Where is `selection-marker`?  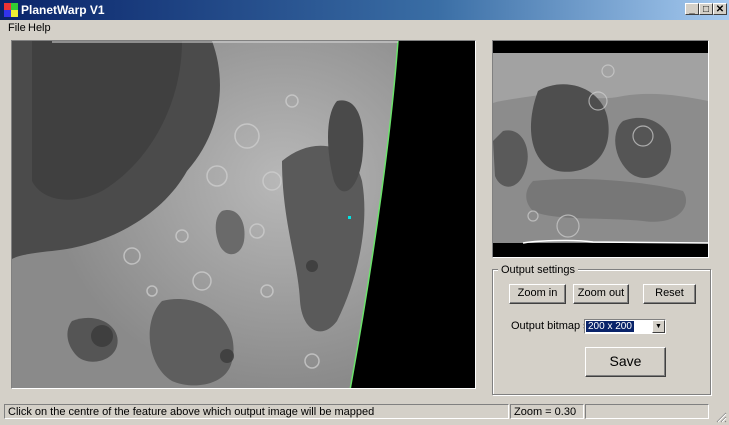 selection-marker is located at coordinates (349, 217).